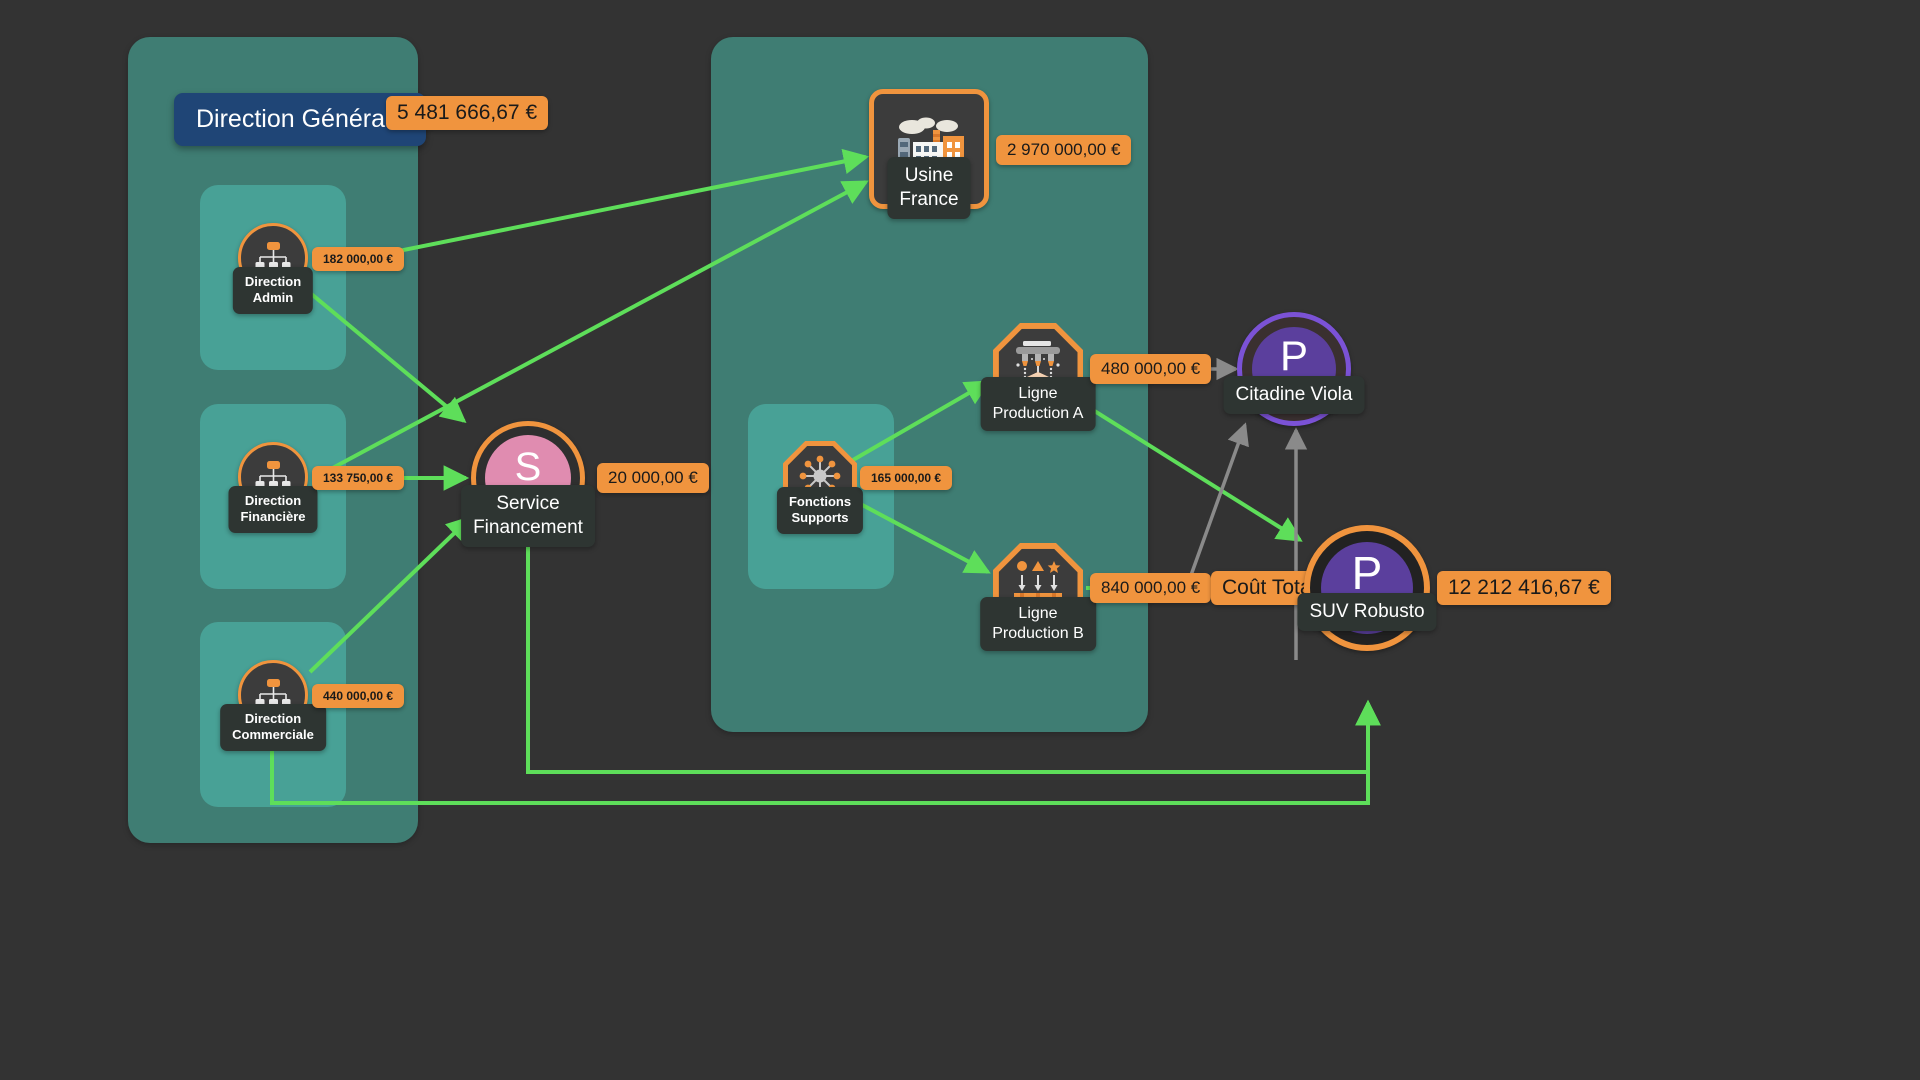 Image resolution: width=1920 pixels, height=1080 pixels. I want to click on label-line-2: Commerciale, so click(273, 735).